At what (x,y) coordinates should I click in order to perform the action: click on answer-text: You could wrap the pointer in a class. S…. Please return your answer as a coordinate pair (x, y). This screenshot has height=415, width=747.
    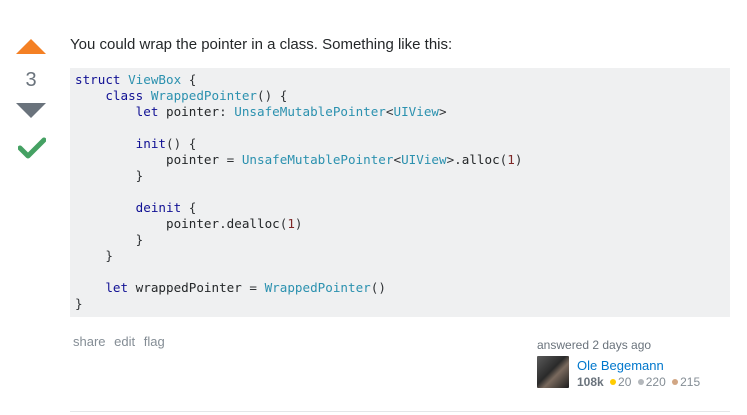
    Looking at the image, I should click on (261, 44).